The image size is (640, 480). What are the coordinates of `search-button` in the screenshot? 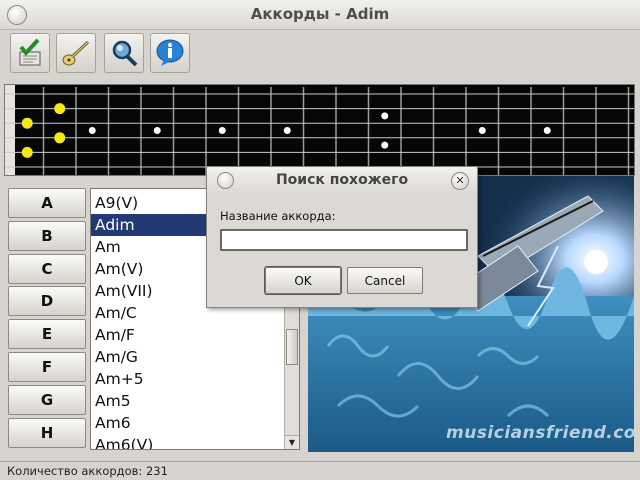 It's located at (124, 53).